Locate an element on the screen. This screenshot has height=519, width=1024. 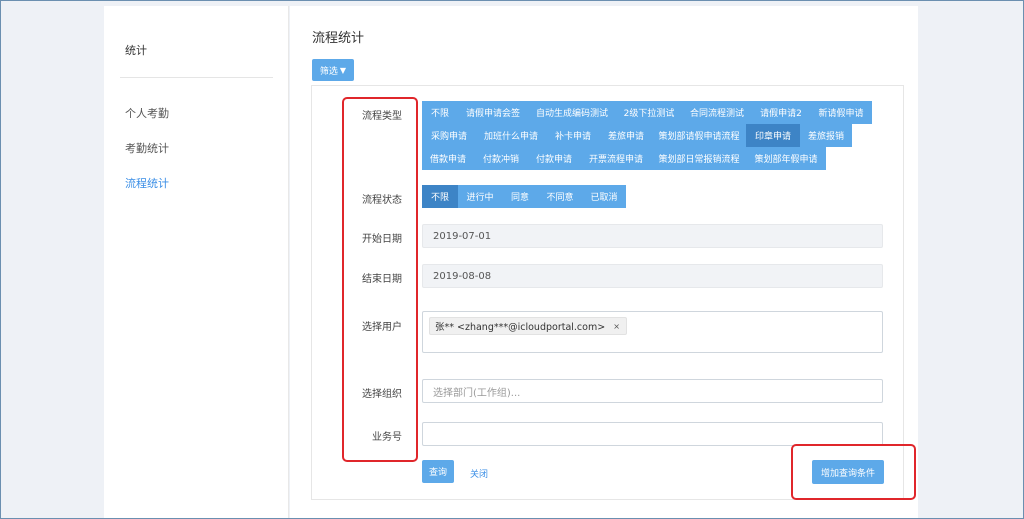
business-number-input is located at coordinates (652, 434).